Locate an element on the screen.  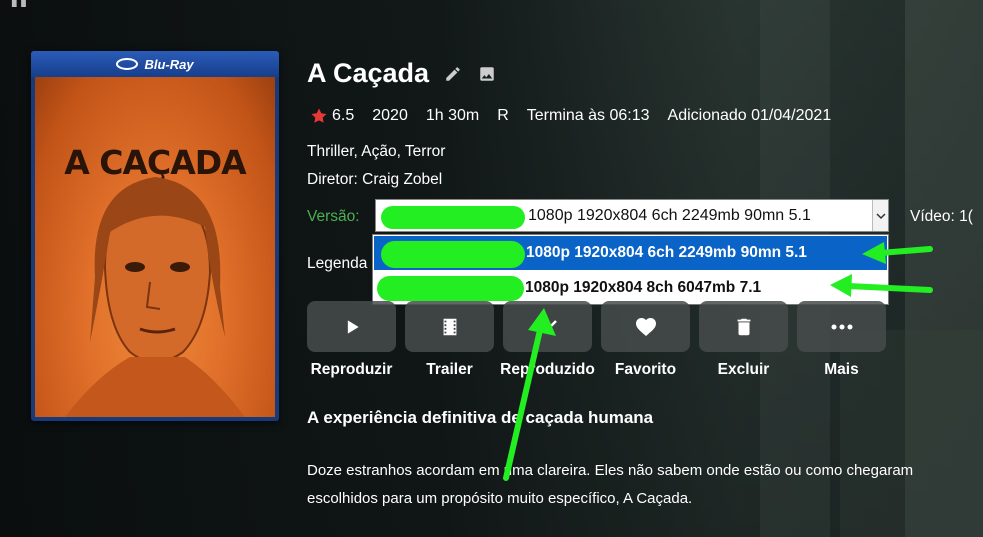
bluray-disc-icon is located at coordinates (127, 64).